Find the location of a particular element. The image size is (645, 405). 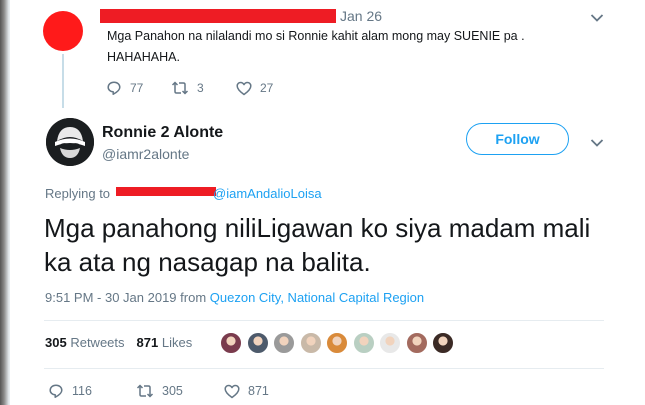

retweet-action: 3 is located at coordinates (203, 88).